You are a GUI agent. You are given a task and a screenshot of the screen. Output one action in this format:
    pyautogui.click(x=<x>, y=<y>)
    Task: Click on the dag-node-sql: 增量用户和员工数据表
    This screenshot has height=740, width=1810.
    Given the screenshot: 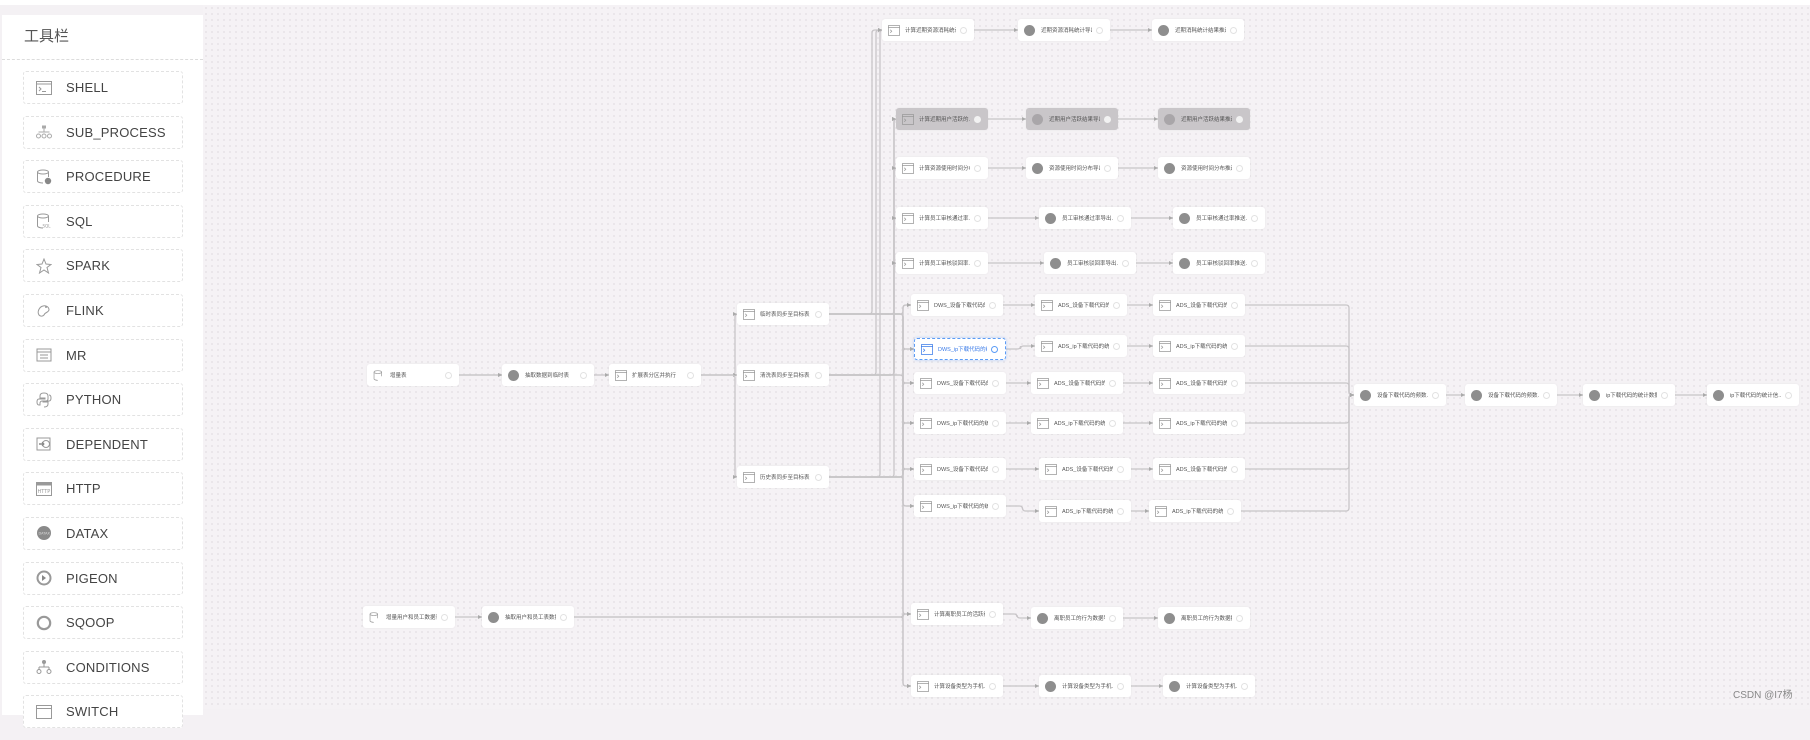 What is the action you would take?
    pyautogui.click(x=409, y=617)
    